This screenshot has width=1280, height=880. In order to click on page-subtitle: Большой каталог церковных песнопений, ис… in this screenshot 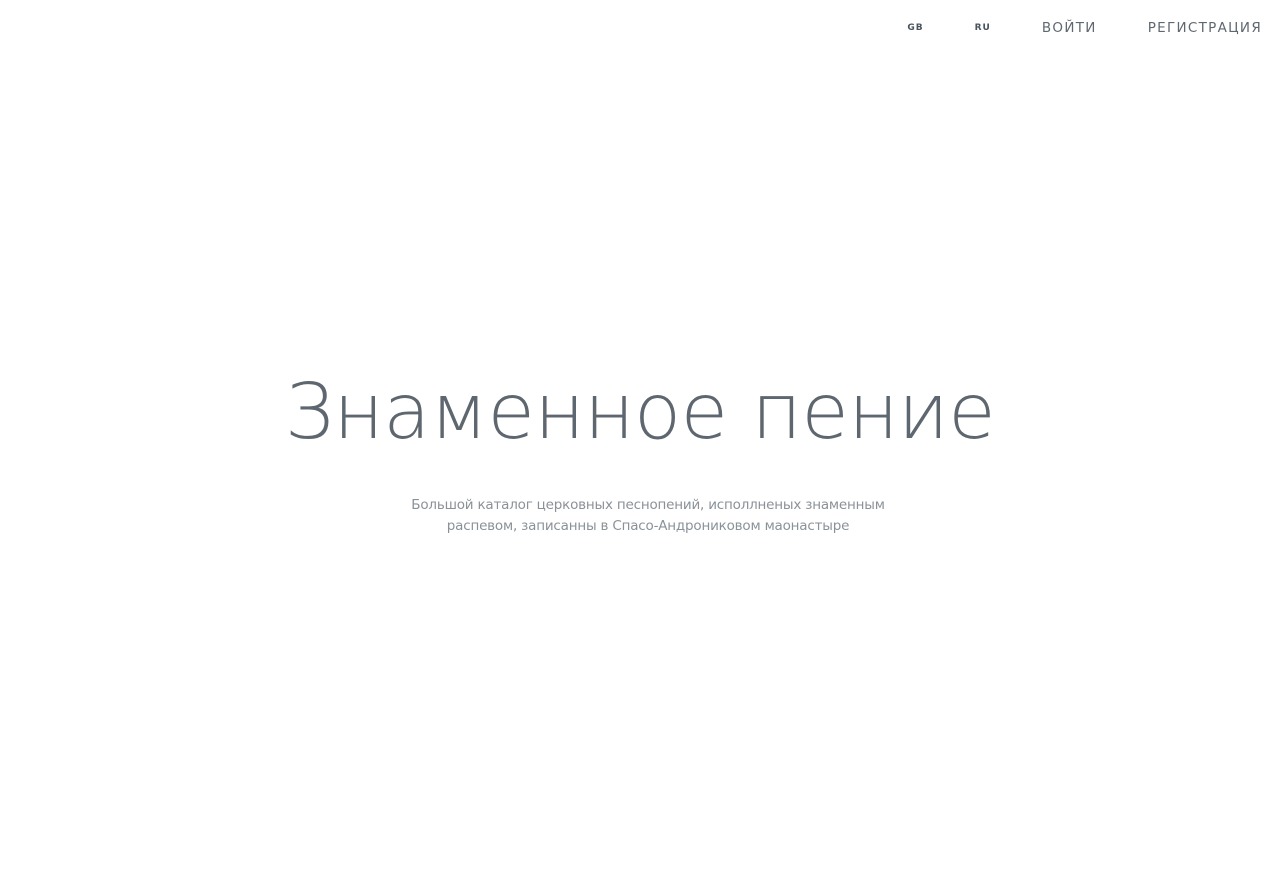, I will do `click(648, 515)`.